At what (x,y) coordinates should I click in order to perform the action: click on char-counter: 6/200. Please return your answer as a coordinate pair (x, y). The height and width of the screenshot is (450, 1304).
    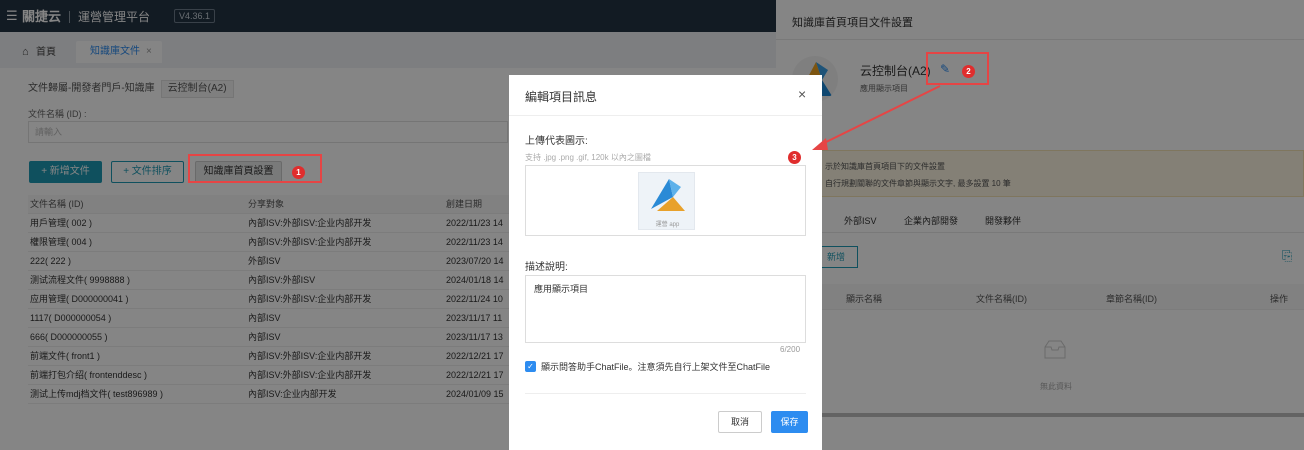
    Looking at the image, I should click on (790, 349).